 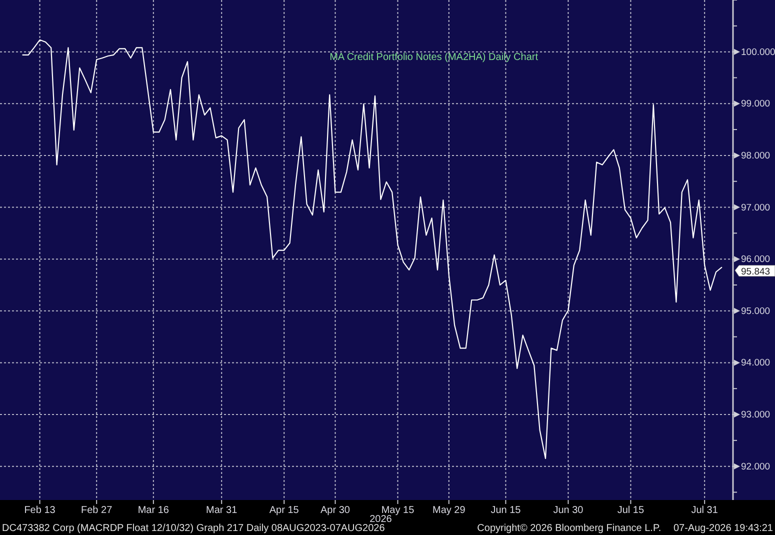 I want to click on axis-label: Mar 31, so click(x=222, y=510).